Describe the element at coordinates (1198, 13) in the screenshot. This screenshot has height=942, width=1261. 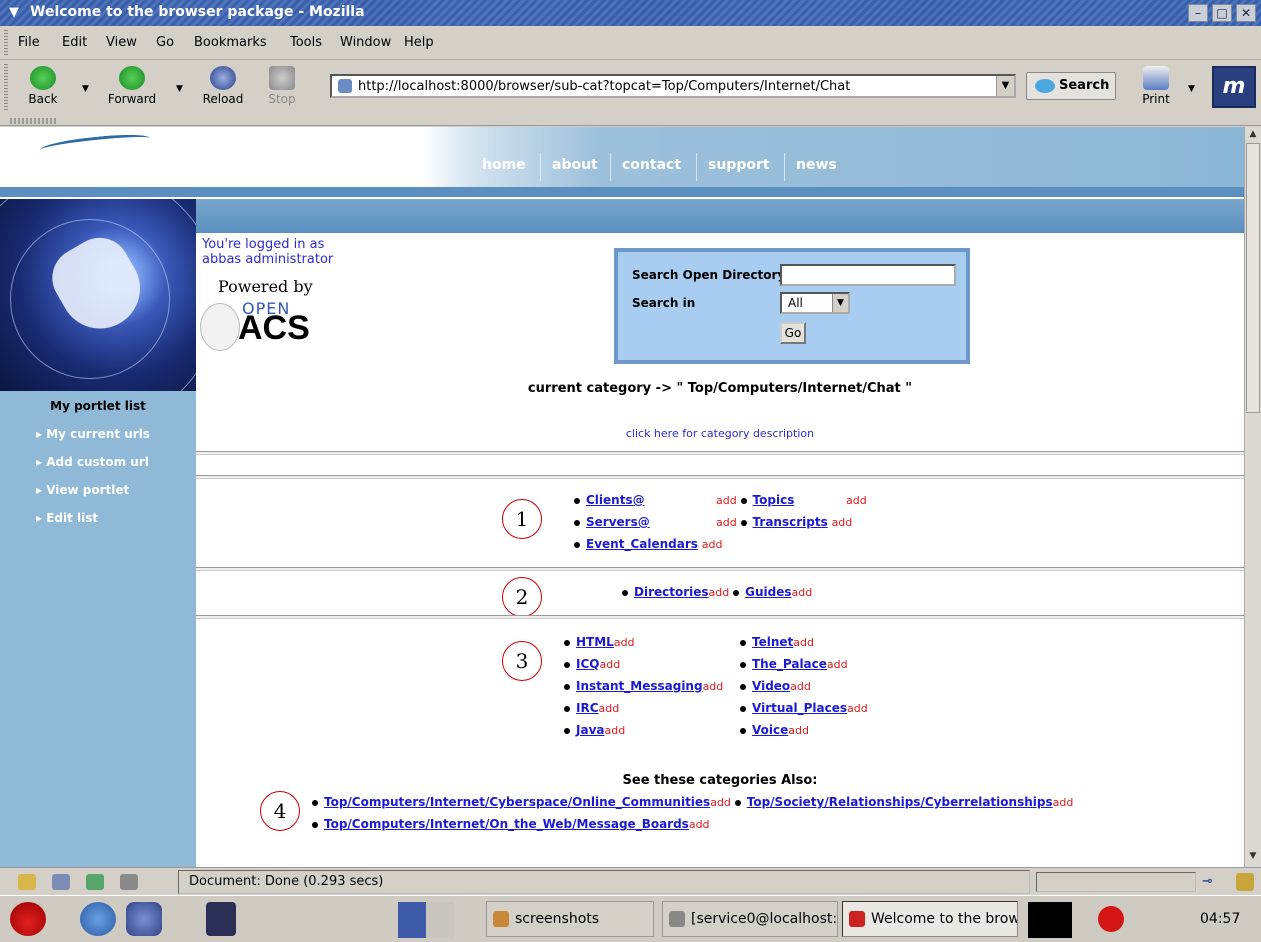
I see `minimize-icon: –` at that location.